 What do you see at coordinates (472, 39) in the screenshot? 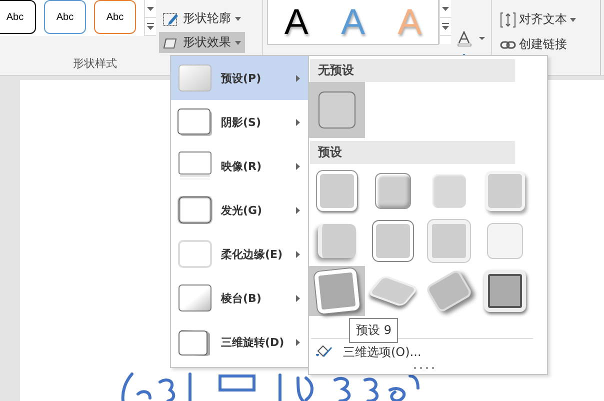
I see `text-outline-icon` at bounding box center [472, 39].